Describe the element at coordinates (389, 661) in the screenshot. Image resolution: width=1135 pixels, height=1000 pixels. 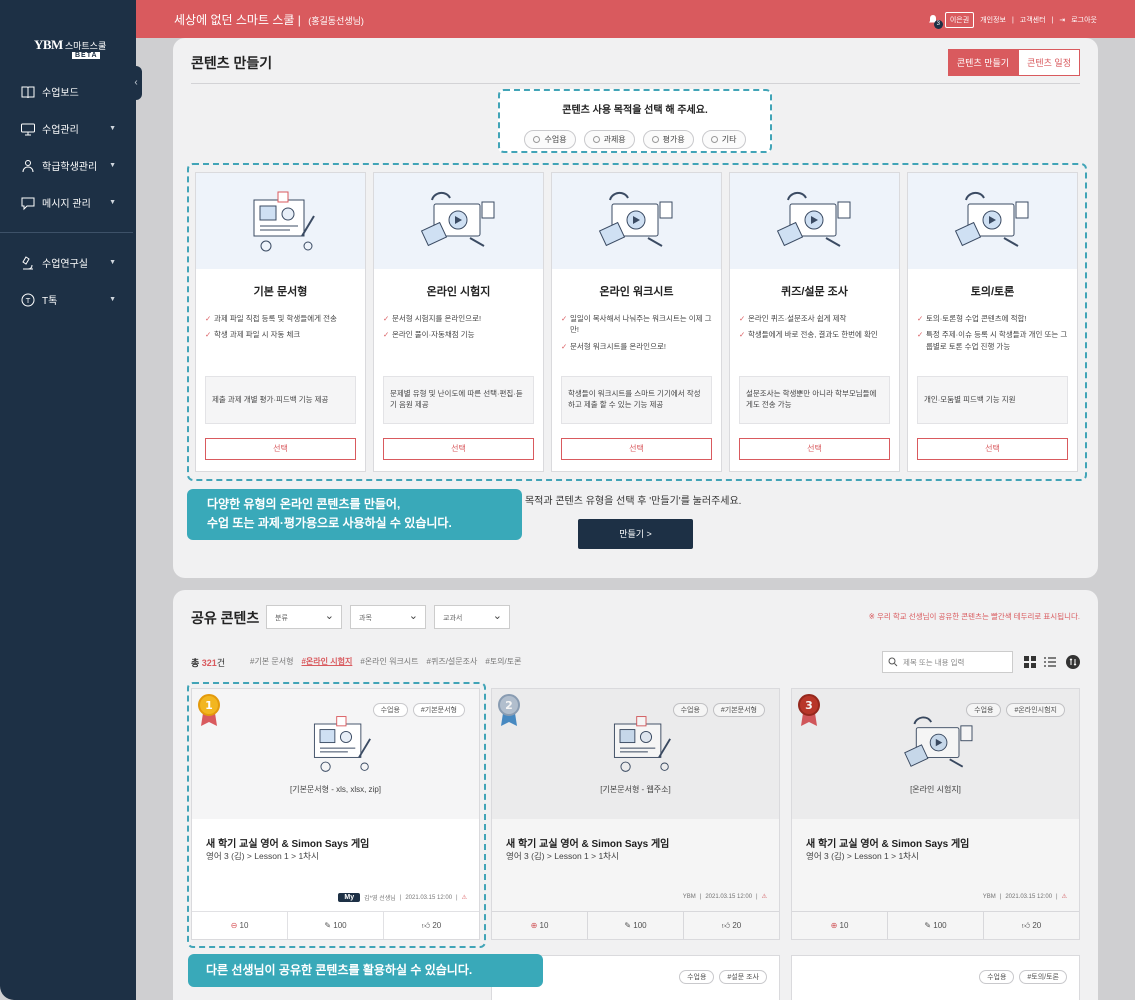
I see `tag-worksheet: #온라인 워크시트` at that location.